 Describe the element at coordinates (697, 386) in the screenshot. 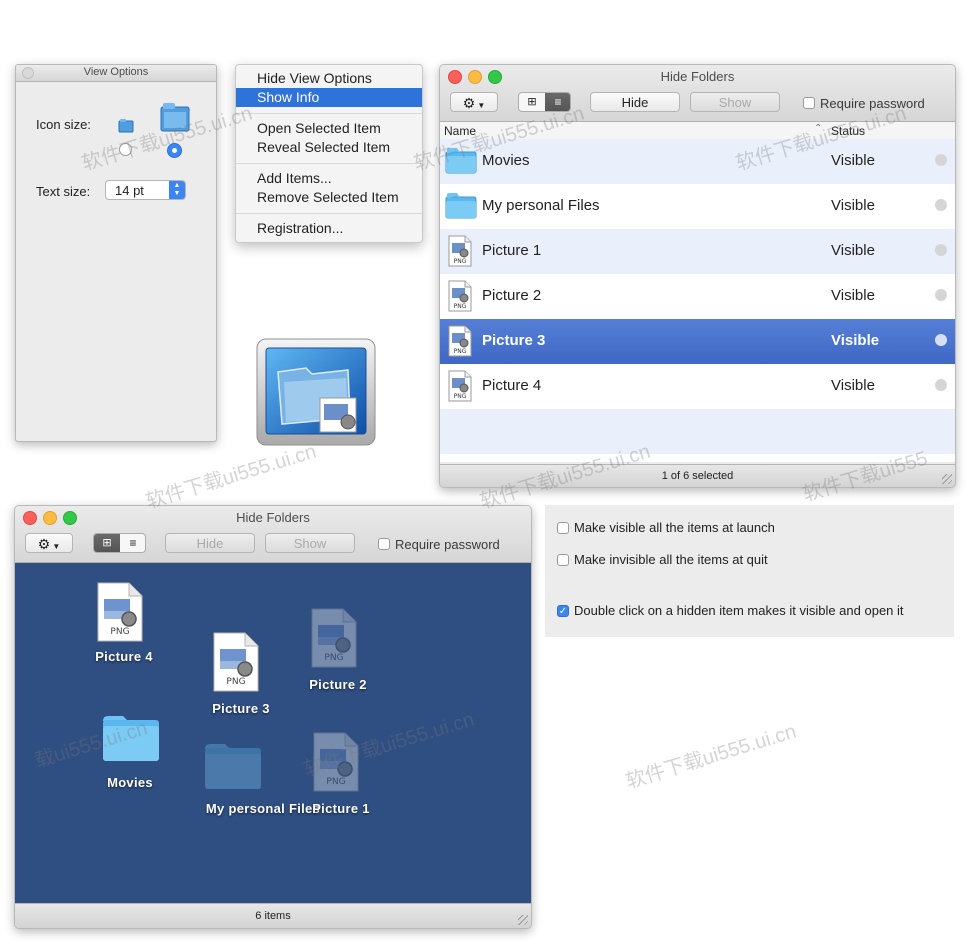

I see `table-row: PNG Picture 4 Visible` at that location.